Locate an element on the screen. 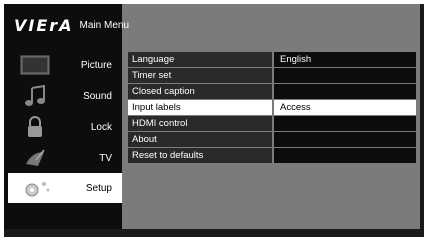 The image size is (428, 243). sidebar-item-label: TV is located at coordinates (105, 158).